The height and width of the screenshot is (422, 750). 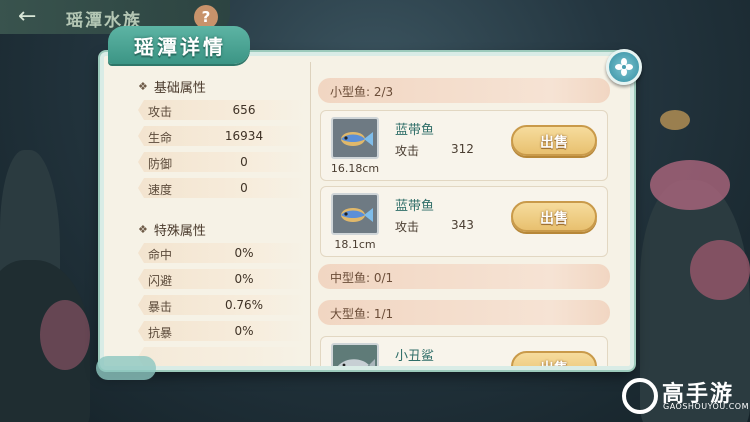 I want to click on fish-size: 18.1cm, so click(x=355, y=244).